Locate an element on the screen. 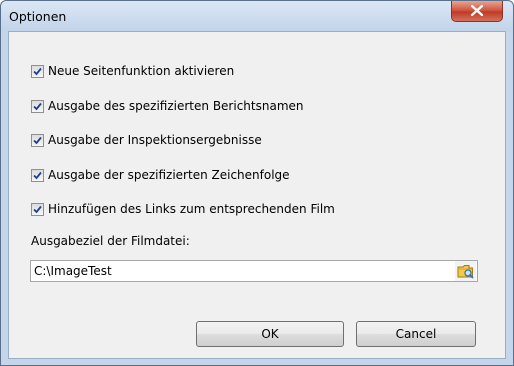 The height and width of the screenshot is (366, 514). cancel-button: Cancel is located at coordinates (416, 334).